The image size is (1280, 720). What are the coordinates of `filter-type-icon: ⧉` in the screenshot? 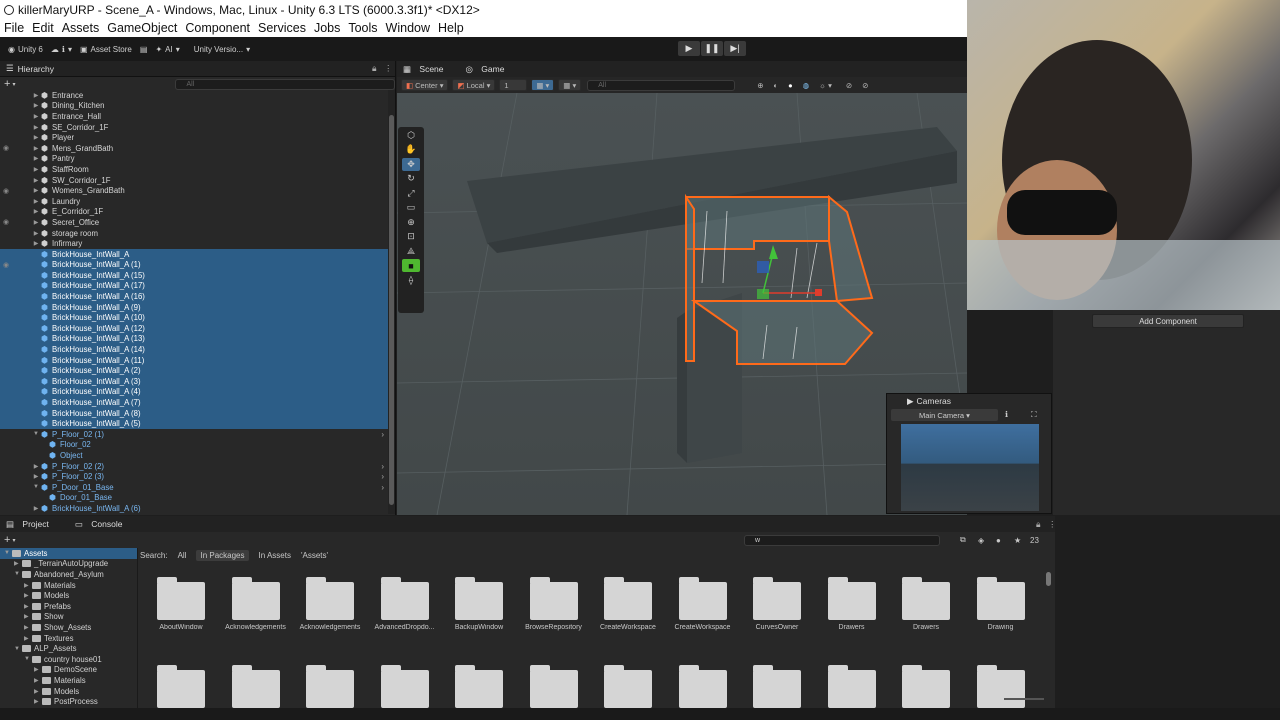 It's located at (963, 540).